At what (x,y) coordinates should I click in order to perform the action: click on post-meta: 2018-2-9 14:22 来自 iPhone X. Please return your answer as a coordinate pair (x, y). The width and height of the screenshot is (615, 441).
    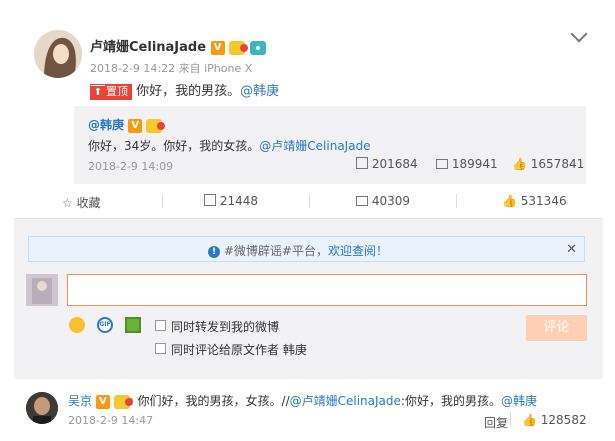
    Looking at the image, I should click on (171, 68).